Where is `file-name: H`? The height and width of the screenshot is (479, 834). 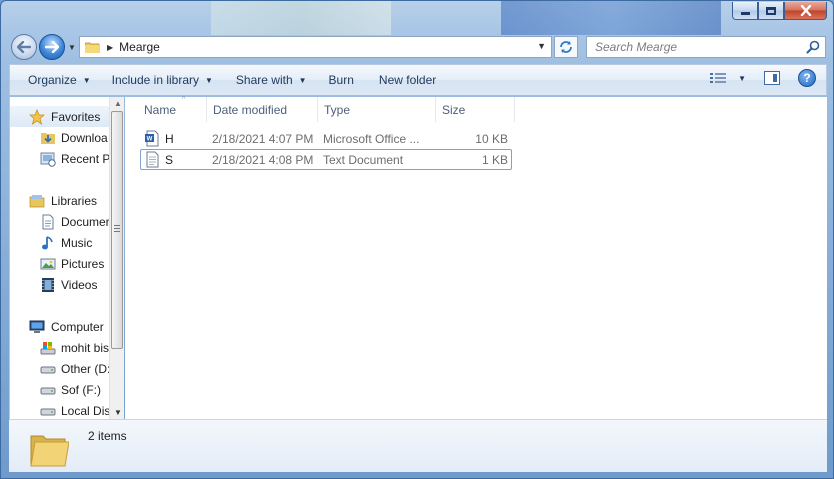
file-name: H is located at coordinates (169, 138).